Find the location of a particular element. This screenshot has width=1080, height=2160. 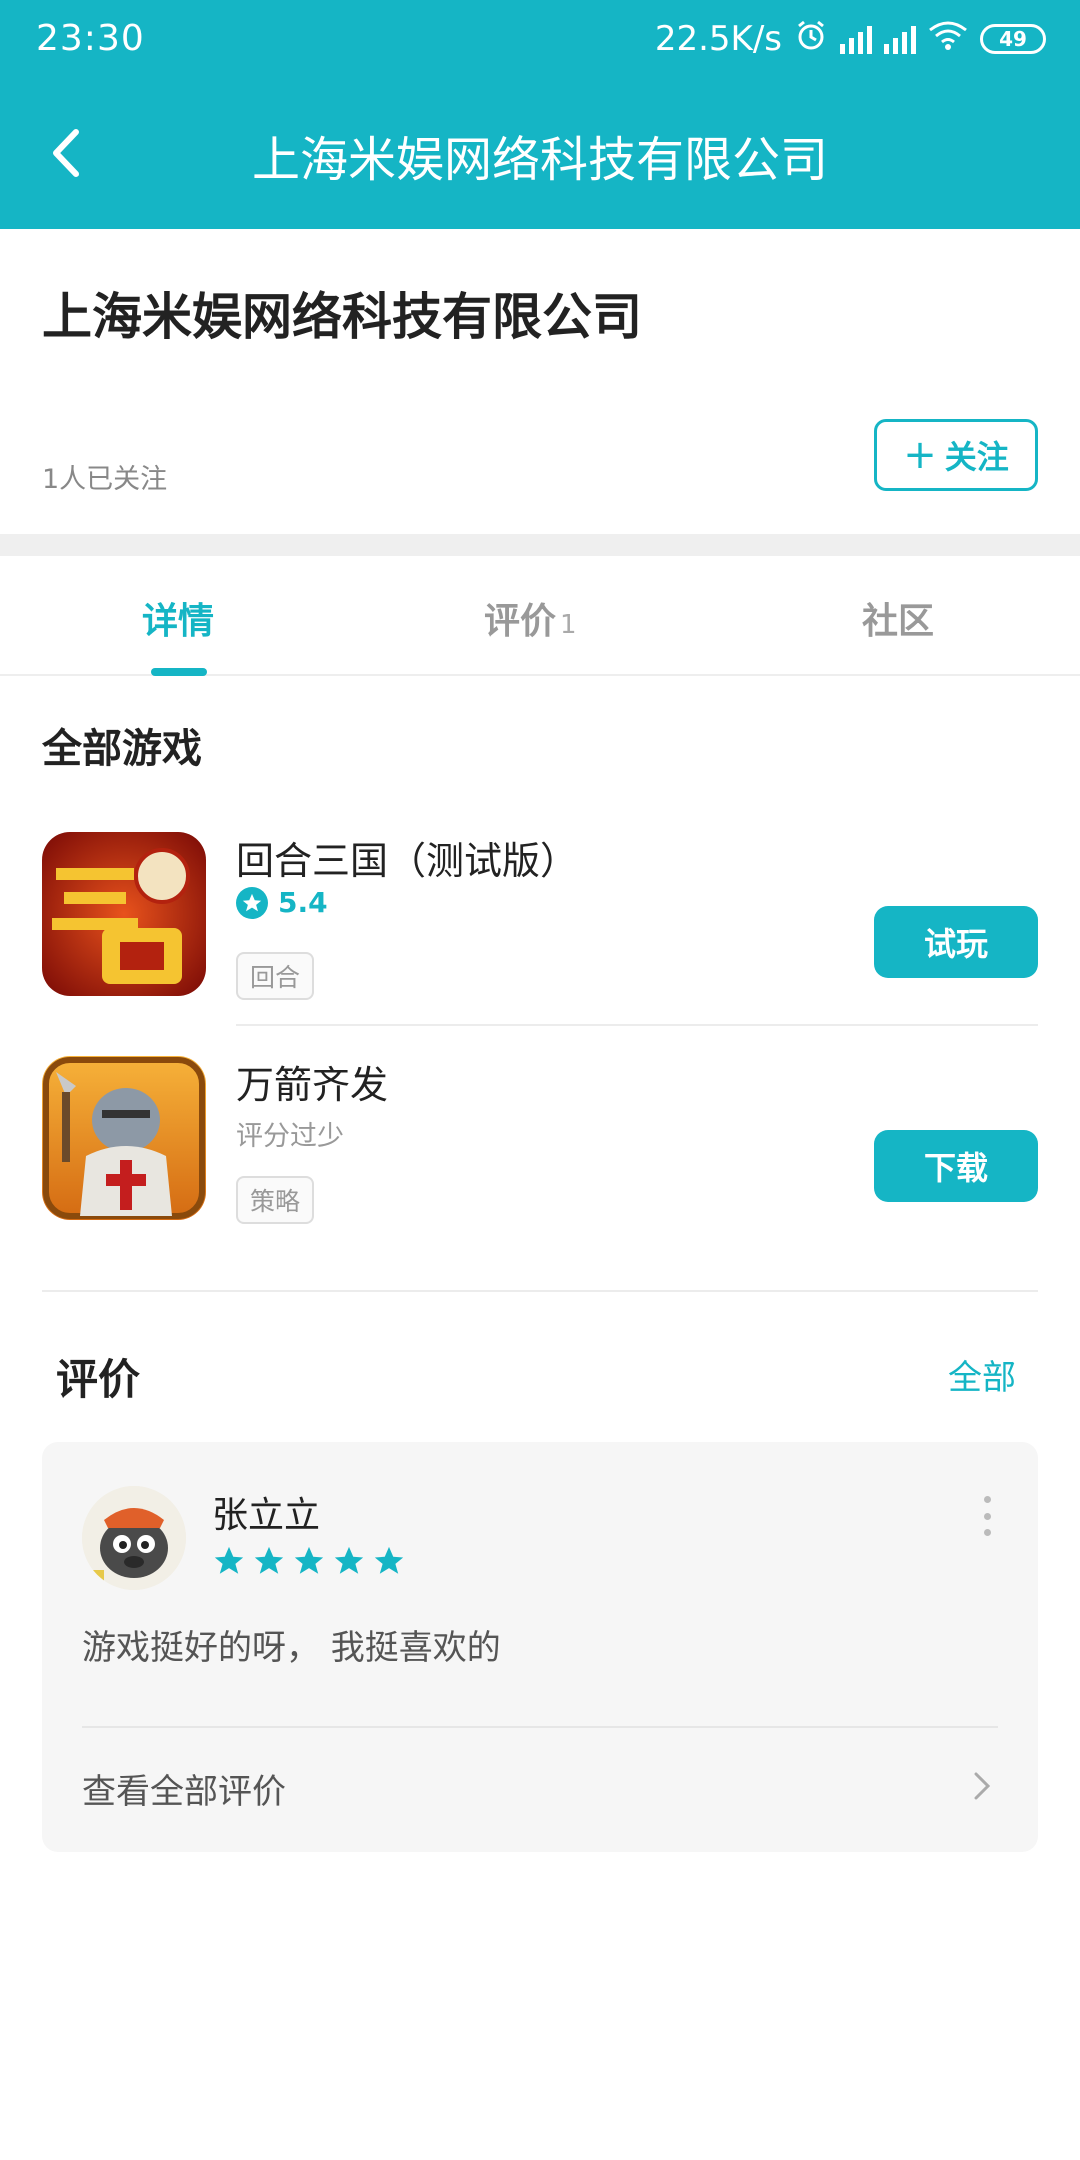

game-tag: 策略 is located at coordinates (275, 1200).